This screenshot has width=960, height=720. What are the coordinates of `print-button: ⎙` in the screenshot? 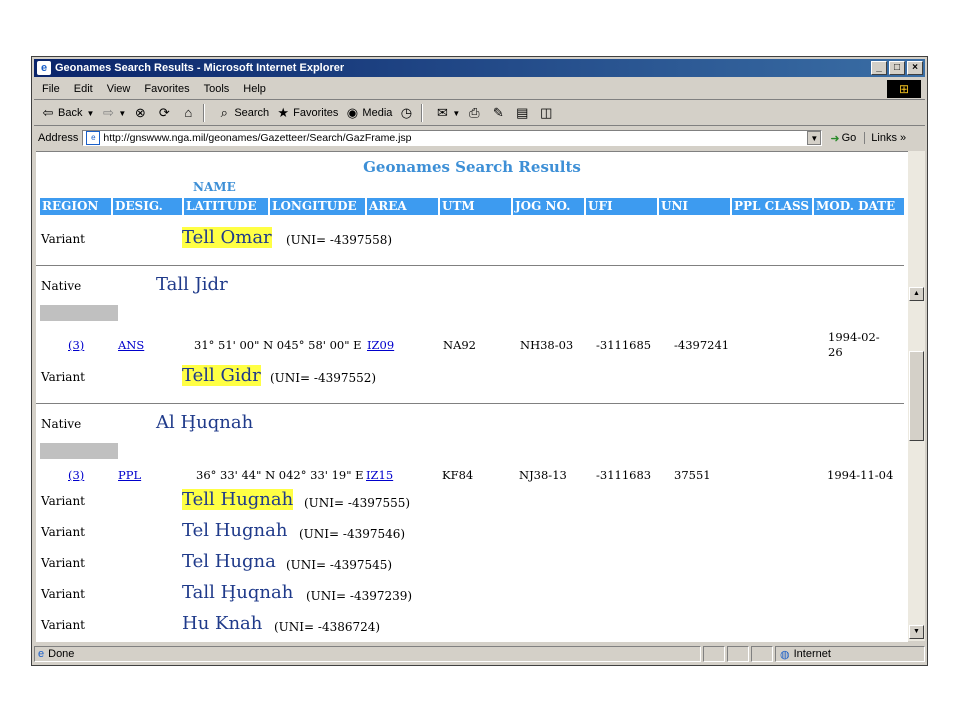 It's located at (475, 113).